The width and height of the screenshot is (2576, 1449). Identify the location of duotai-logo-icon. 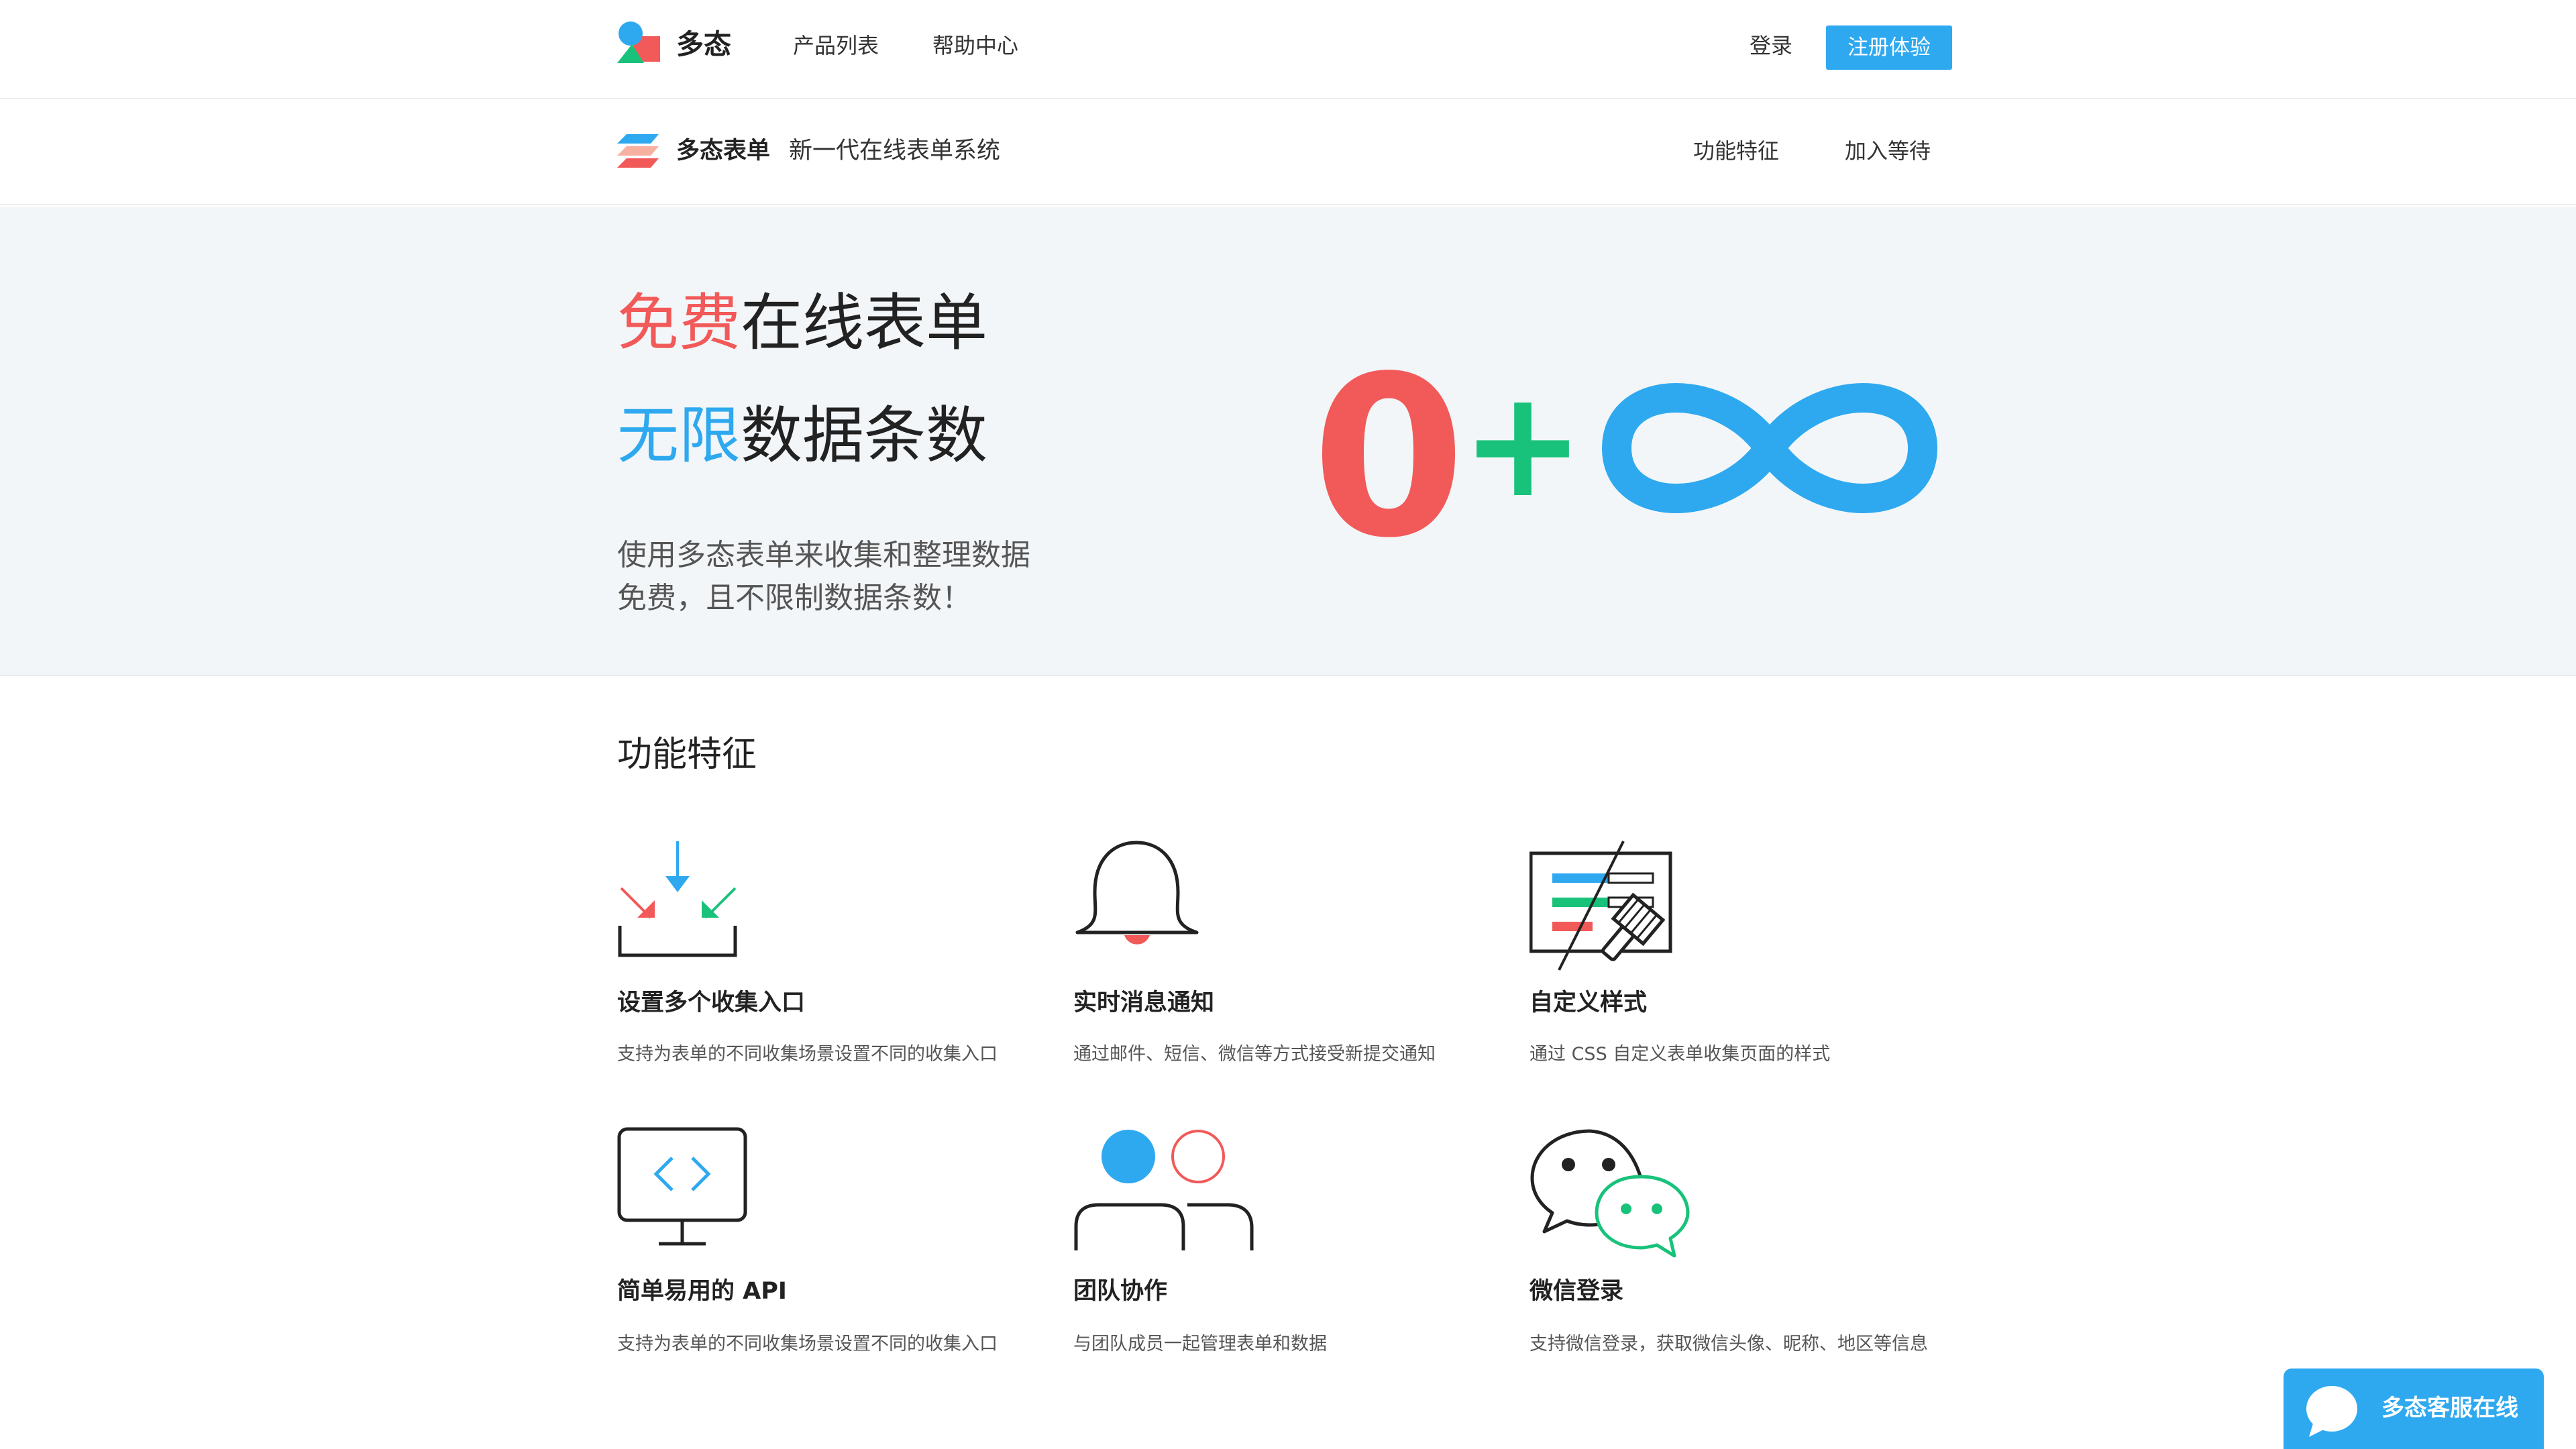
(639, 42).